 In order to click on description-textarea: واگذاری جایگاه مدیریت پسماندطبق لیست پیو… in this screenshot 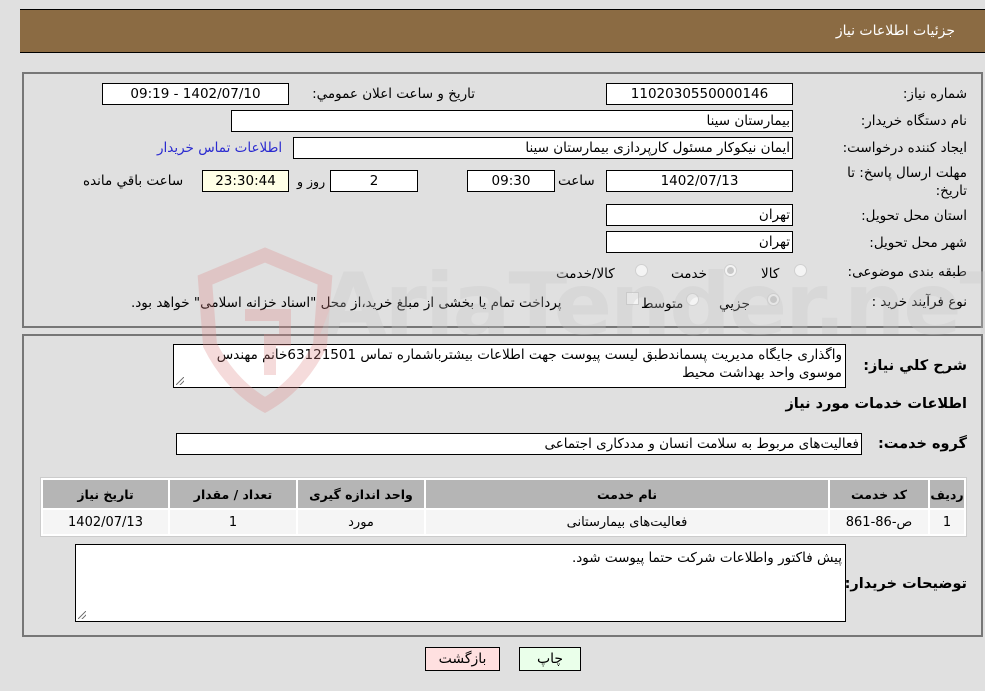, I will do `click(509, 366)`.